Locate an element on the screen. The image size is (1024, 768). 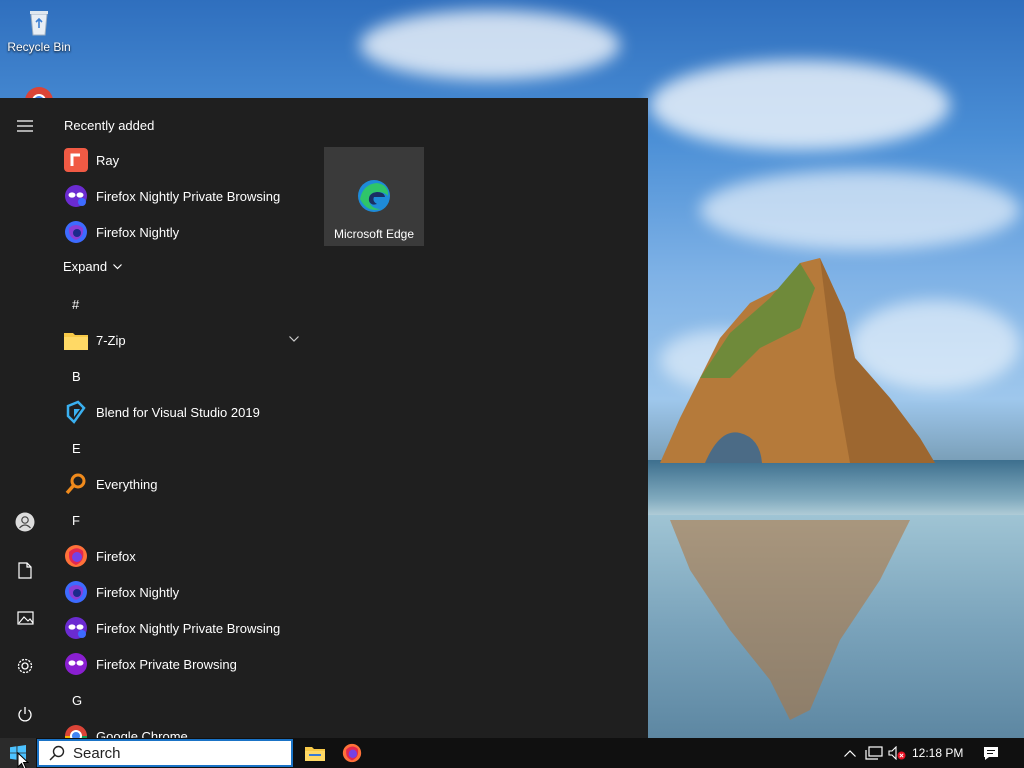
section-letter-e: E is located at coordinates (76, 448).